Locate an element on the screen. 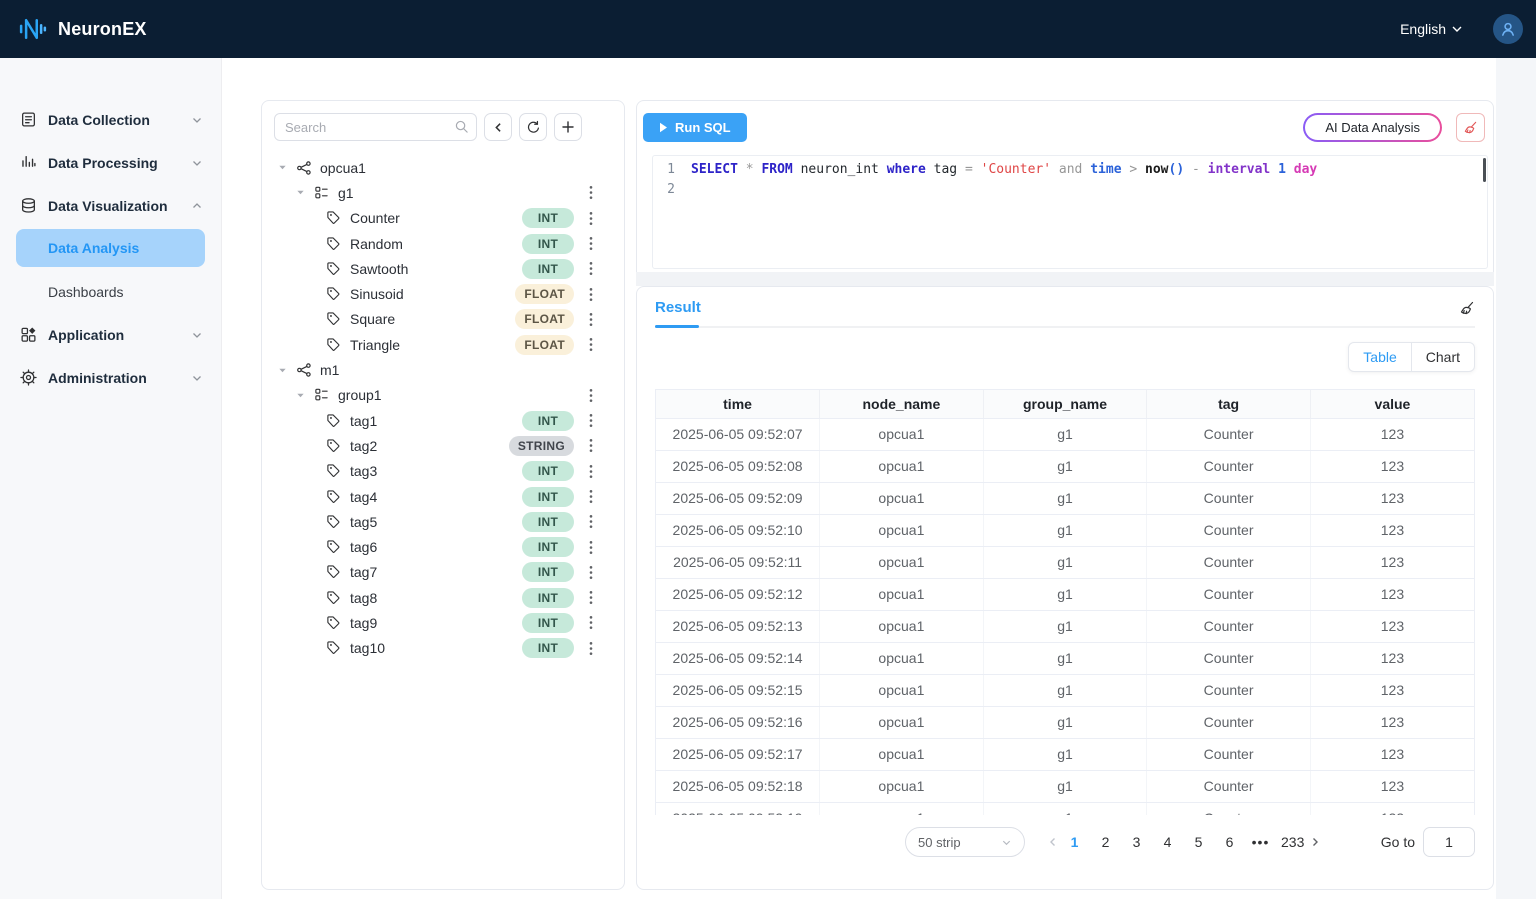  clear-result-button is located at coordinates (1467, 308).